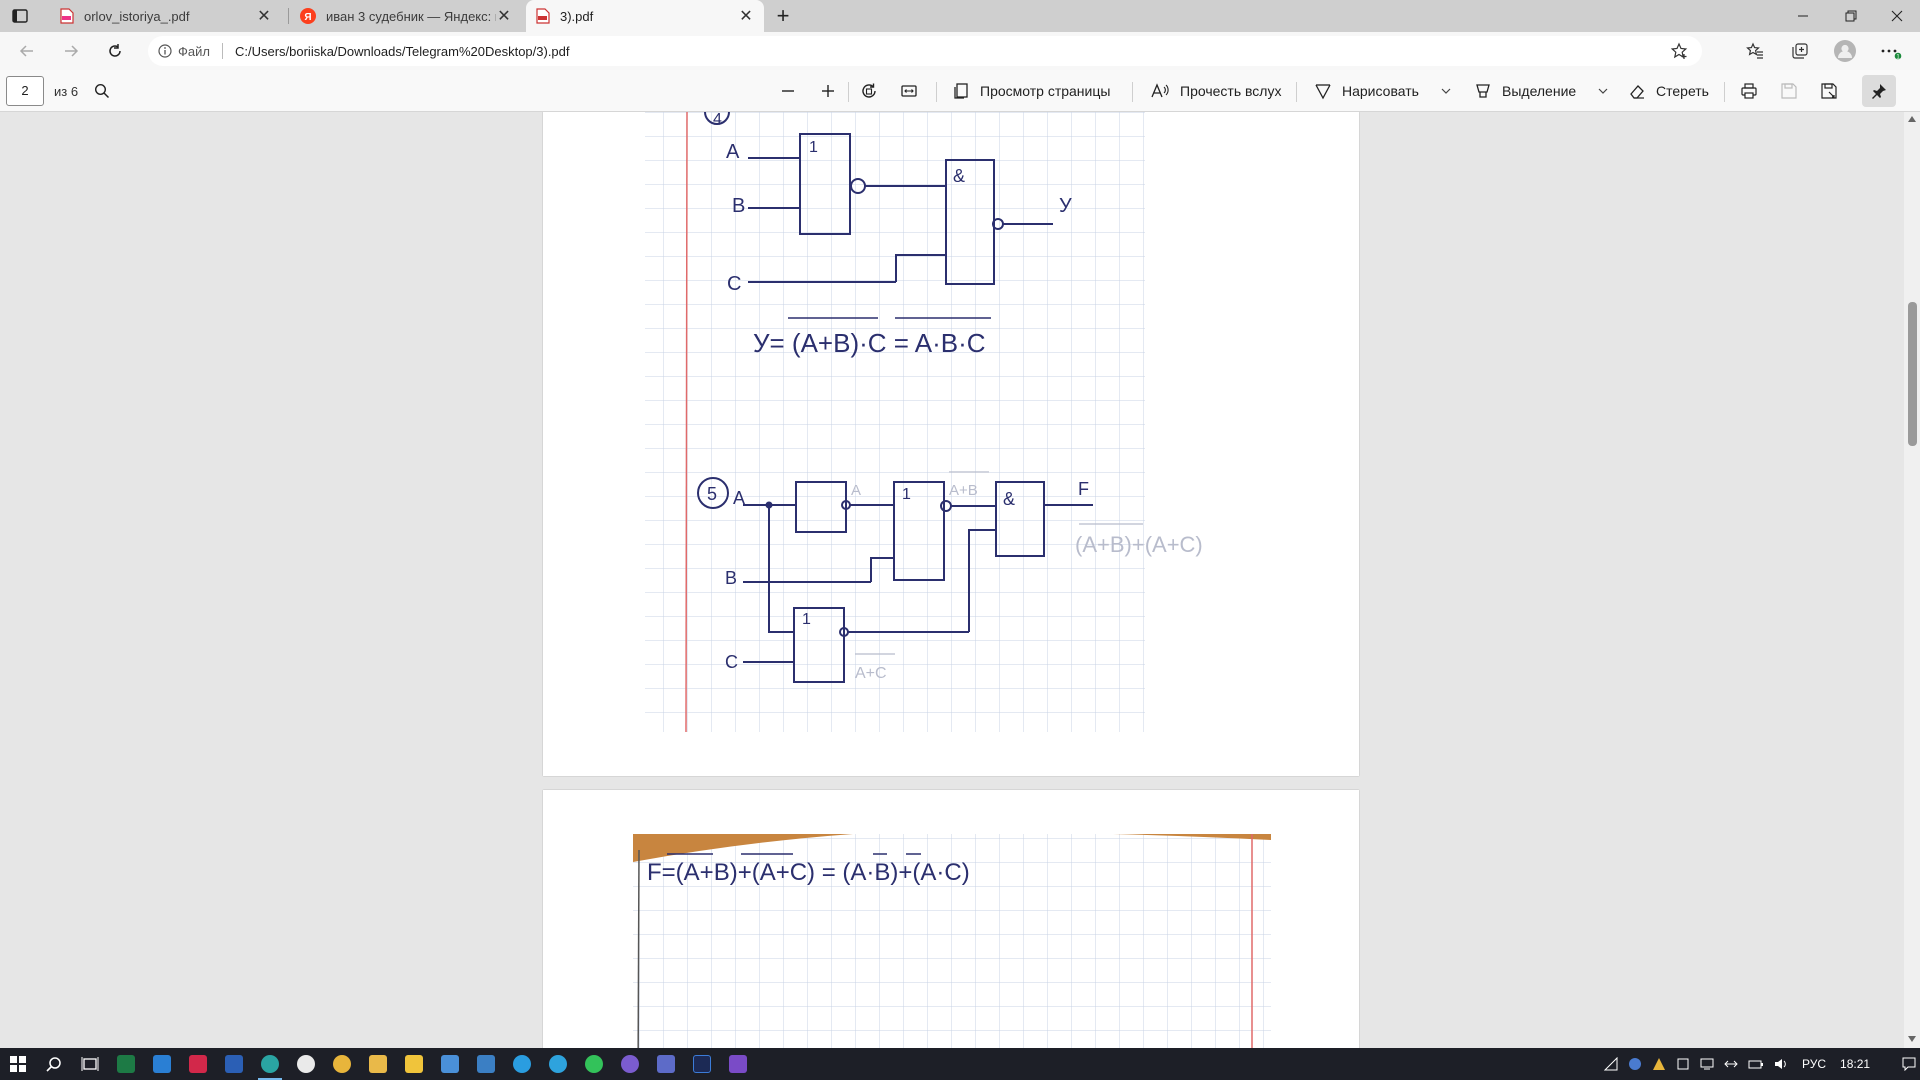  What do you see at coordinates (1891, 51) in the screenshot?
I see `settings-more-icon: 1` at bounding box center [1891, 51].